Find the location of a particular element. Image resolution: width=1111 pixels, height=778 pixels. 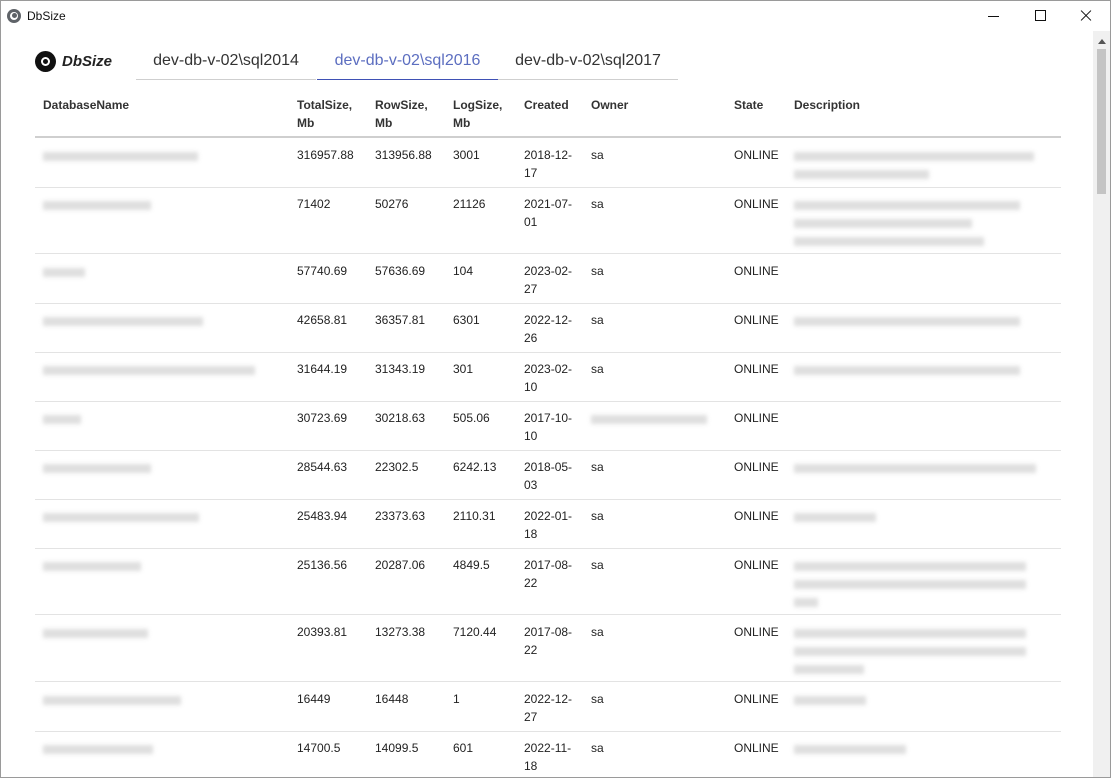

created-date: 2022-01- 18 is located at coordinates (548, 525).